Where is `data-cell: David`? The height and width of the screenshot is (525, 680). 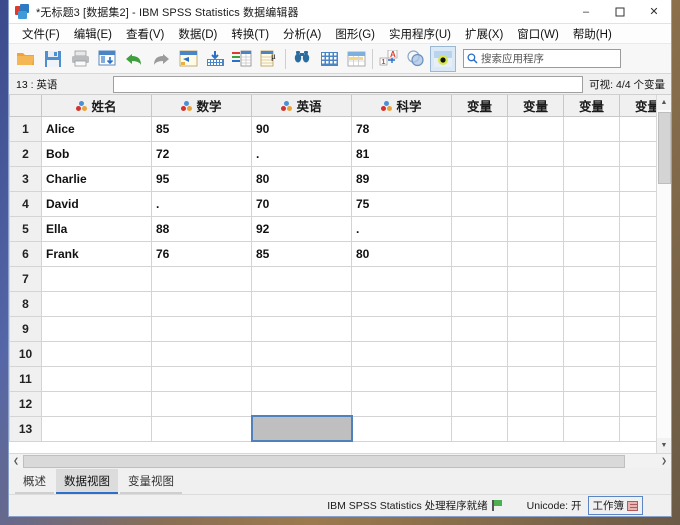
data-cell: David is located at coordinates (96, 203).